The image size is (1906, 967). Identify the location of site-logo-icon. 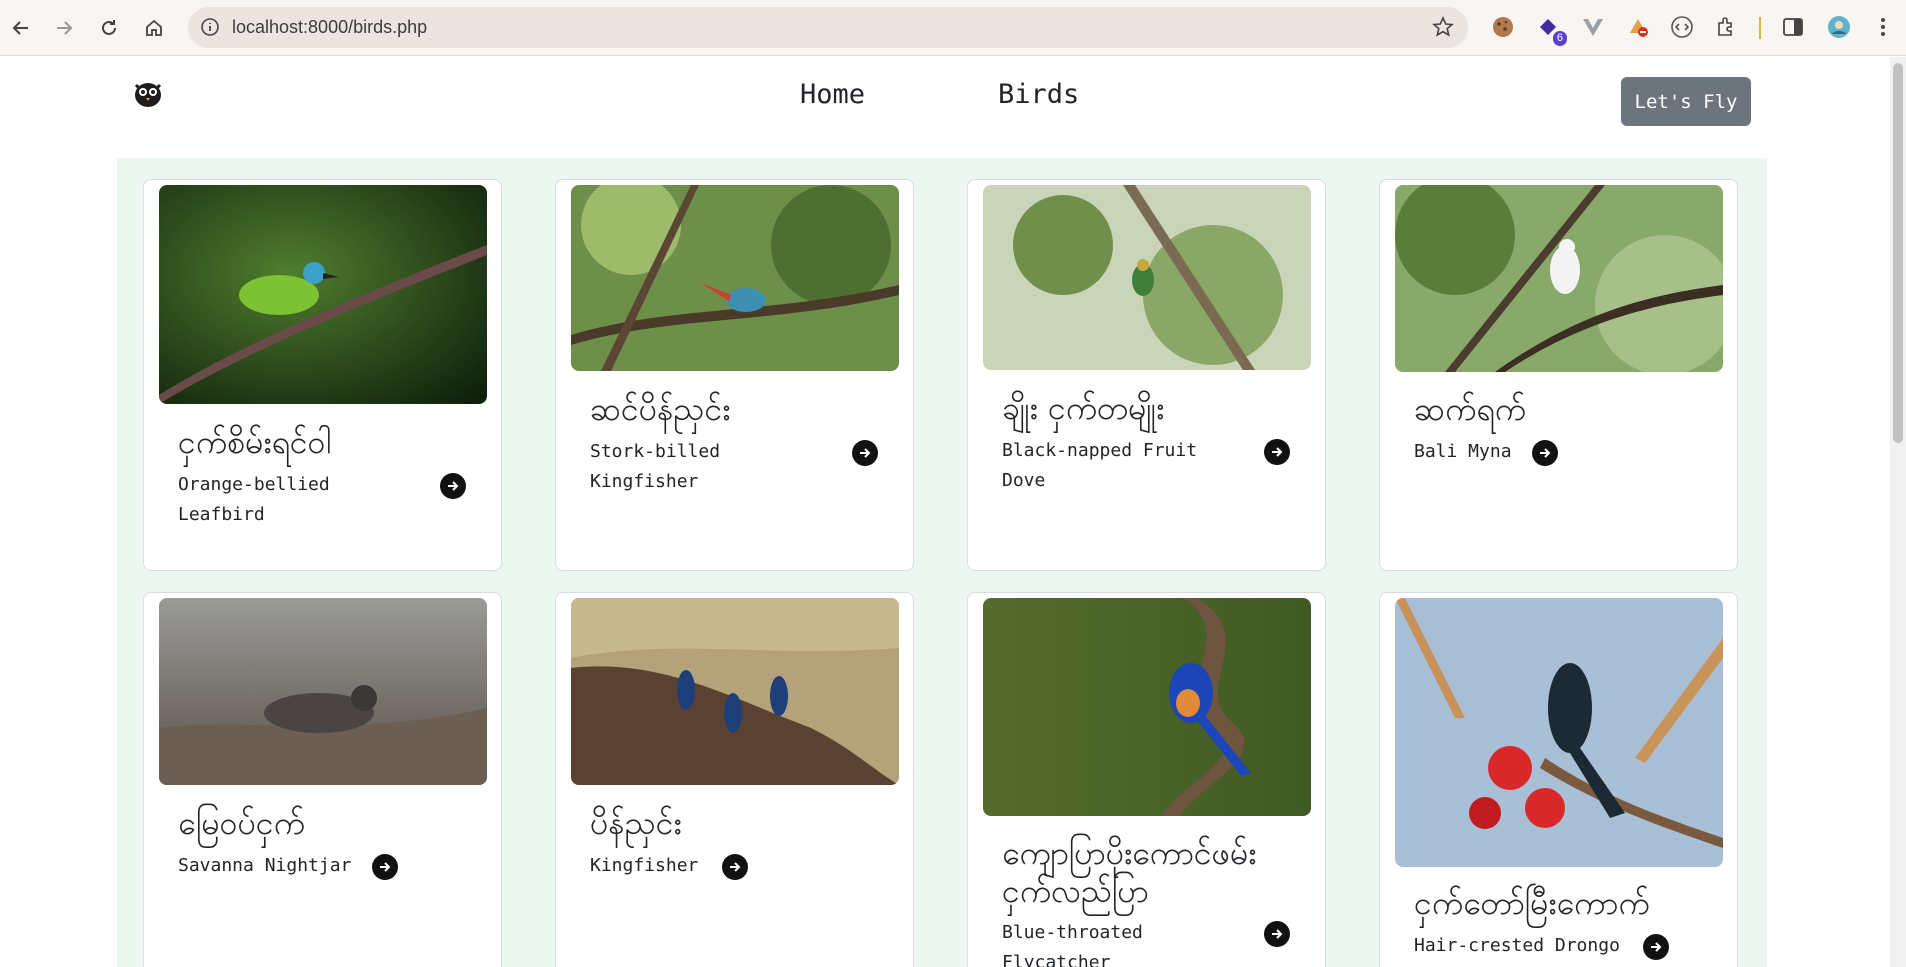
(148, 93).